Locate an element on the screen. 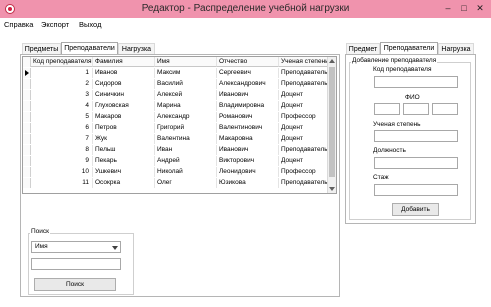 The image size is (491, 307). chevron-down-icon is located at coordinates (115, 248).